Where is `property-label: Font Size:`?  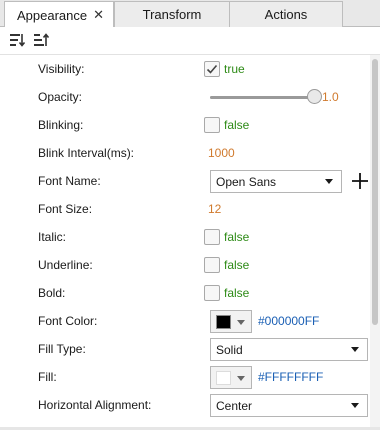
property-label: Font Size: is located at coordinates (65, 209).